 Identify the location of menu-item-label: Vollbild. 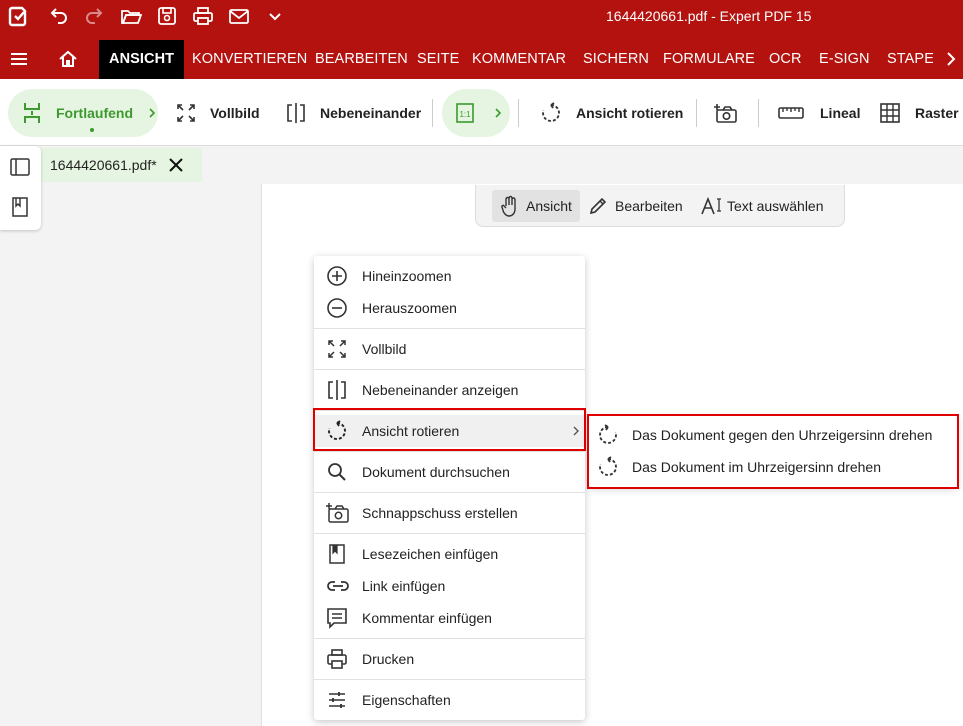
(384, 349).